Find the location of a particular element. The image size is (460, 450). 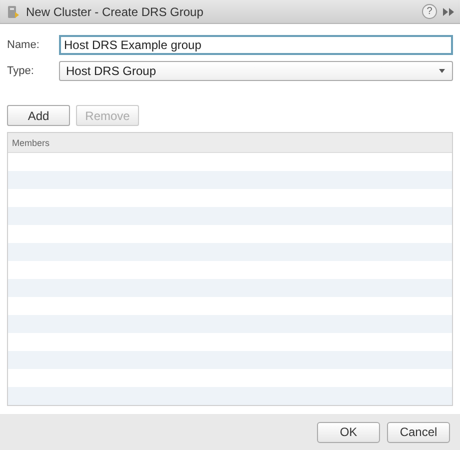

expand-icon is located at coordinates (448, 12).